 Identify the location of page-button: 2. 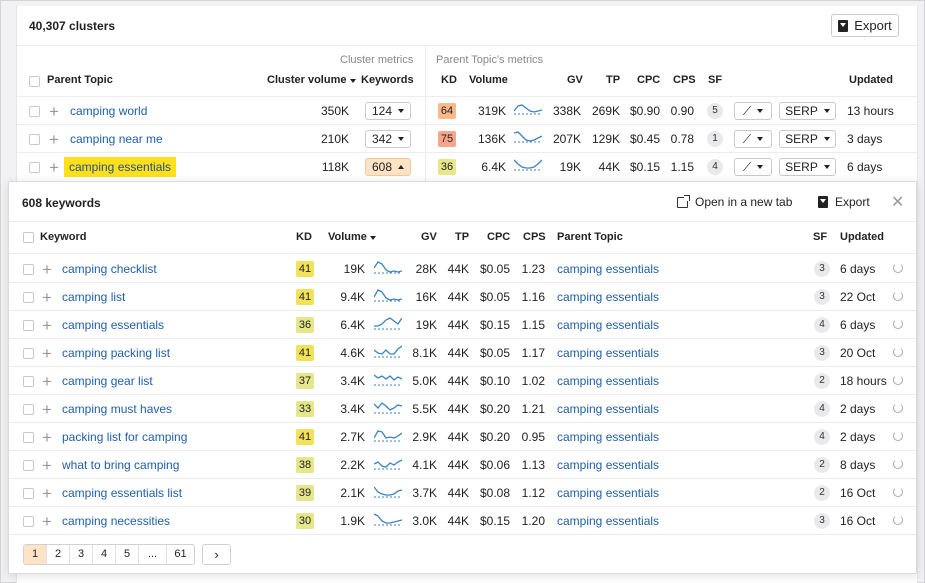
(58, 554).